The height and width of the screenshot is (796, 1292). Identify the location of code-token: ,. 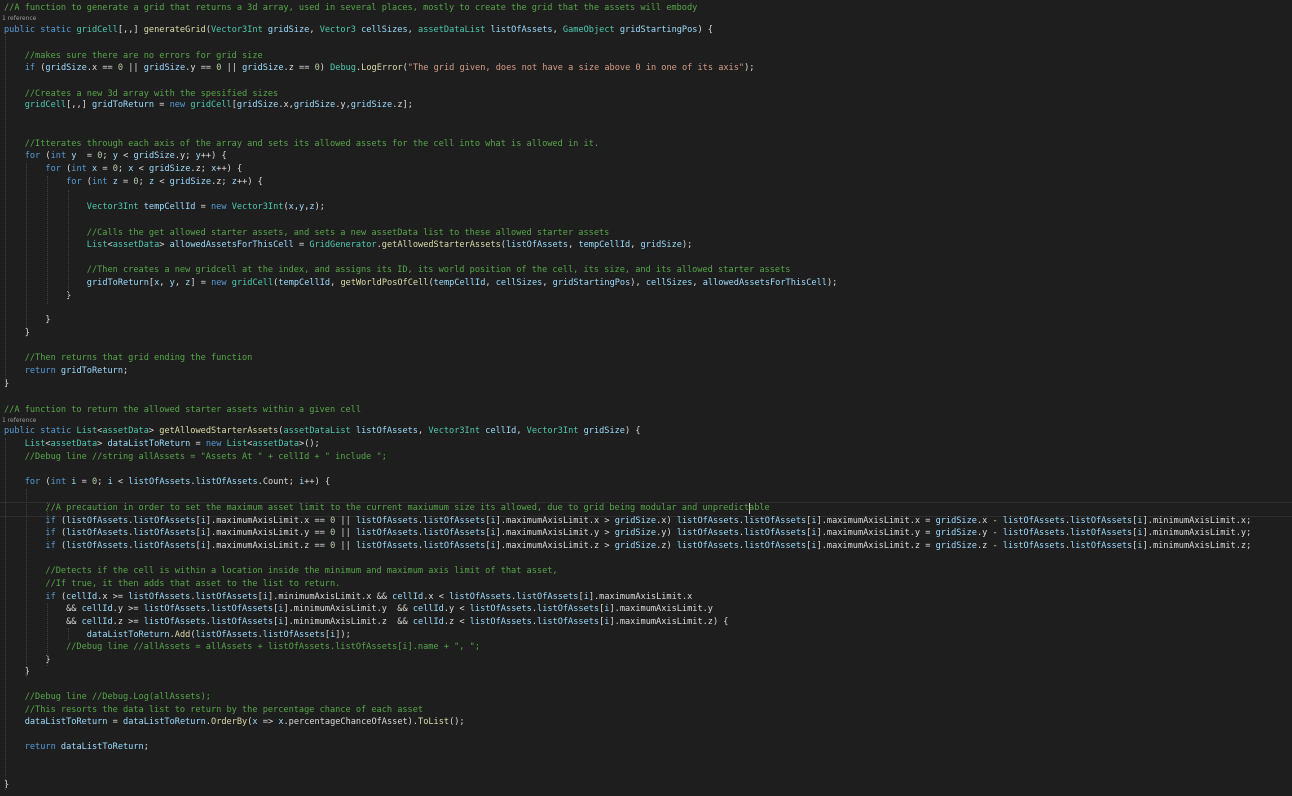
(335, 283).